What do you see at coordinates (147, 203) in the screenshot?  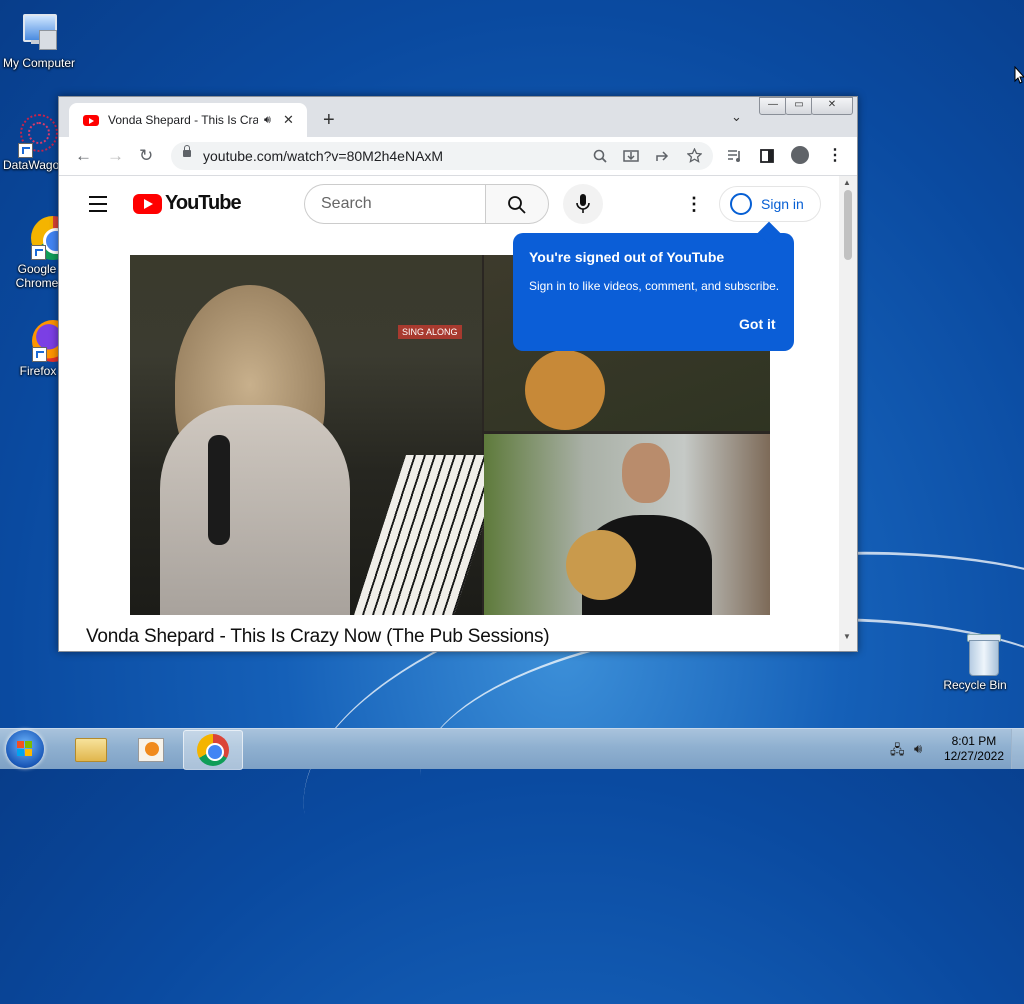 I see `youtube-play-icon` at bounding box center [147, 203].